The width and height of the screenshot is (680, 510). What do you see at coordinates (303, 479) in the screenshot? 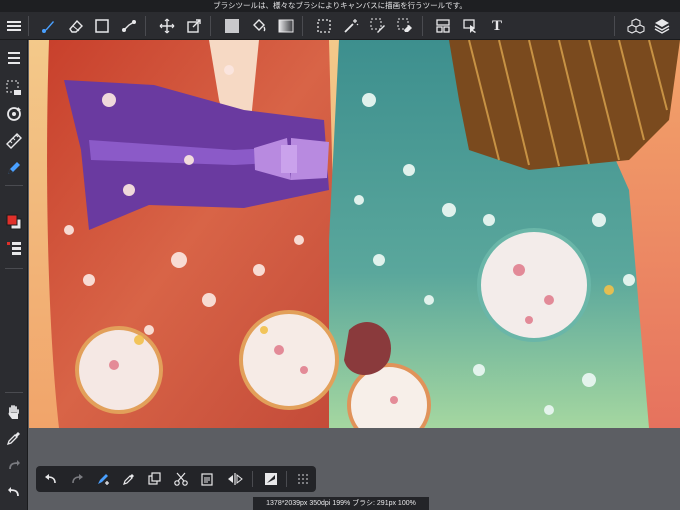
I see `grid-icon` at bounding box center [303, 479].